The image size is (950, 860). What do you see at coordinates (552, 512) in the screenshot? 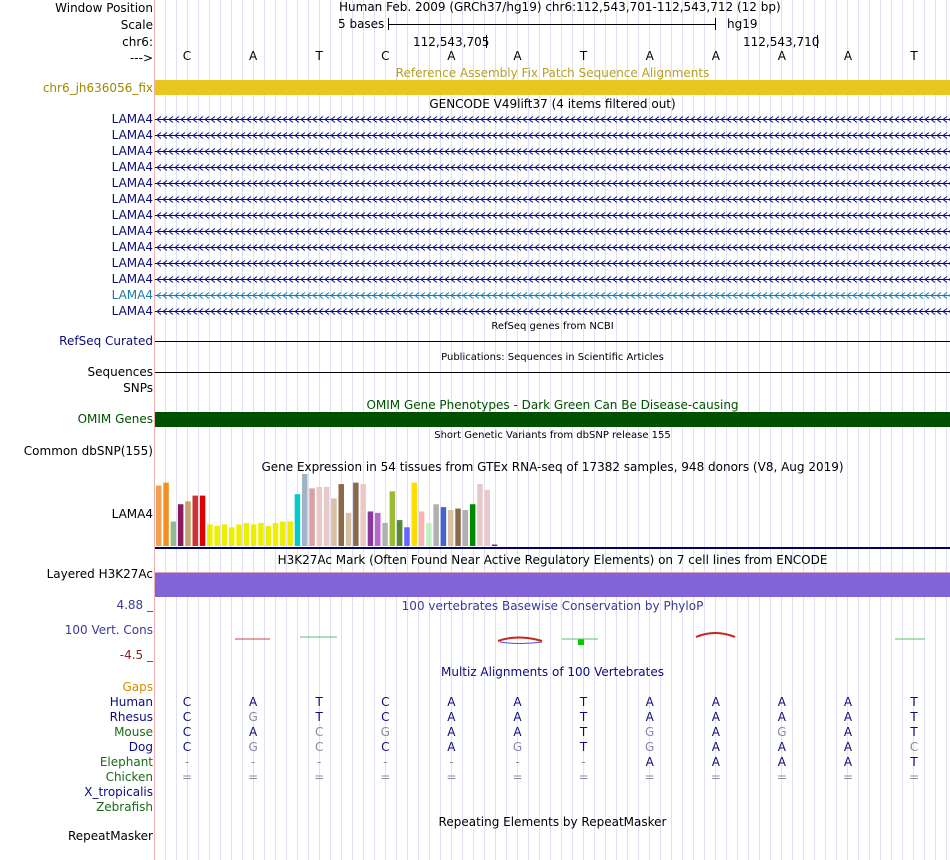
I see `gtex-chart` at bounding box center [552, 512].